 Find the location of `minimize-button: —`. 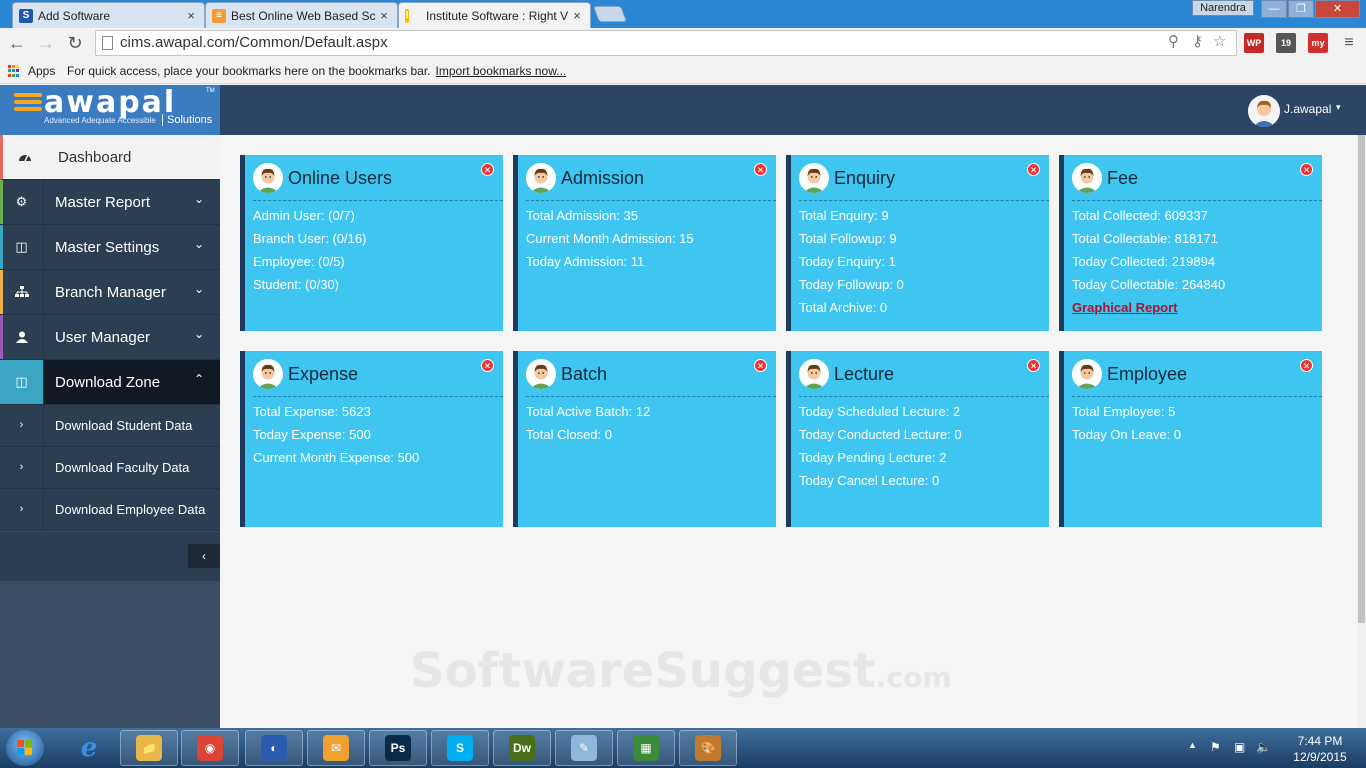

minimize-button: — is located at coordinates (1274, 9).